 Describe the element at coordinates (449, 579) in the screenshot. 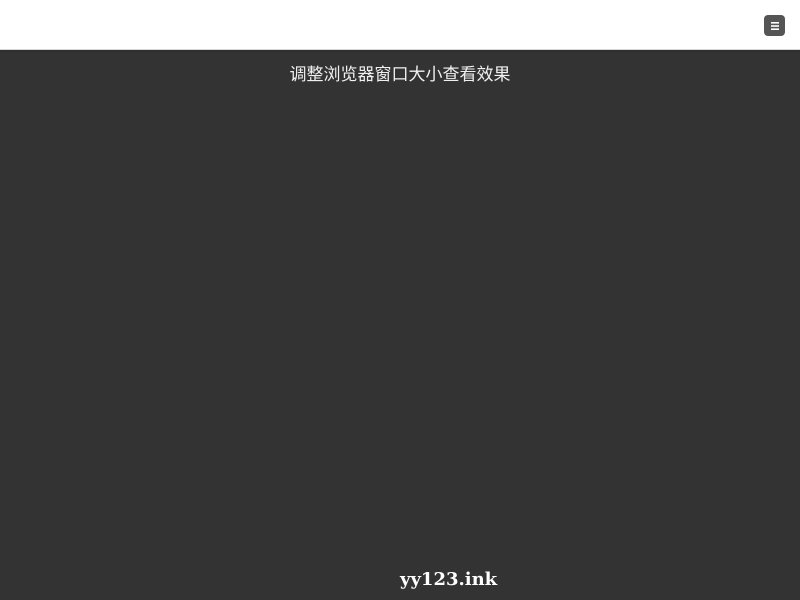

I see `site-watermark: yy123.ink` at that location.